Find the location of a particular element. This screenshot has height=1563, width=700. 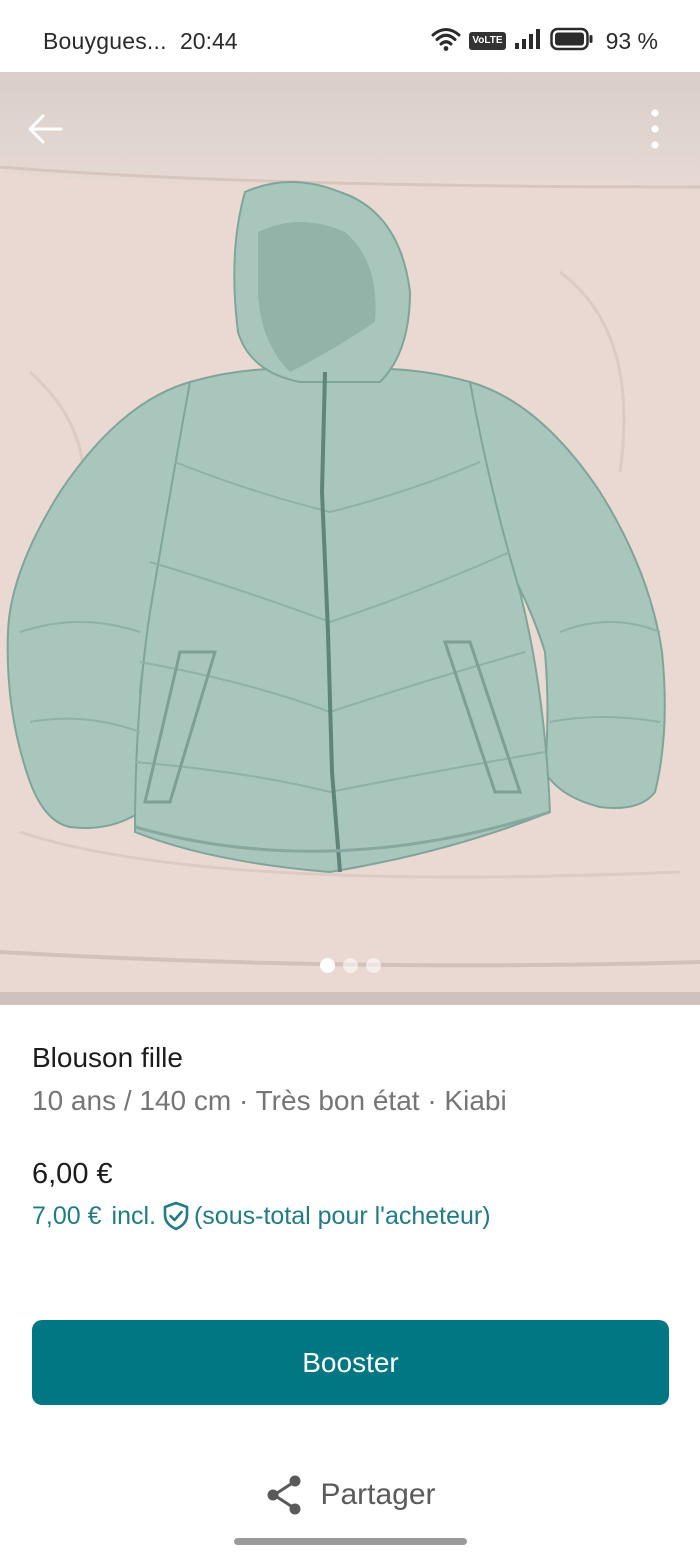

more-options-button is located at coordinates (655, 129).